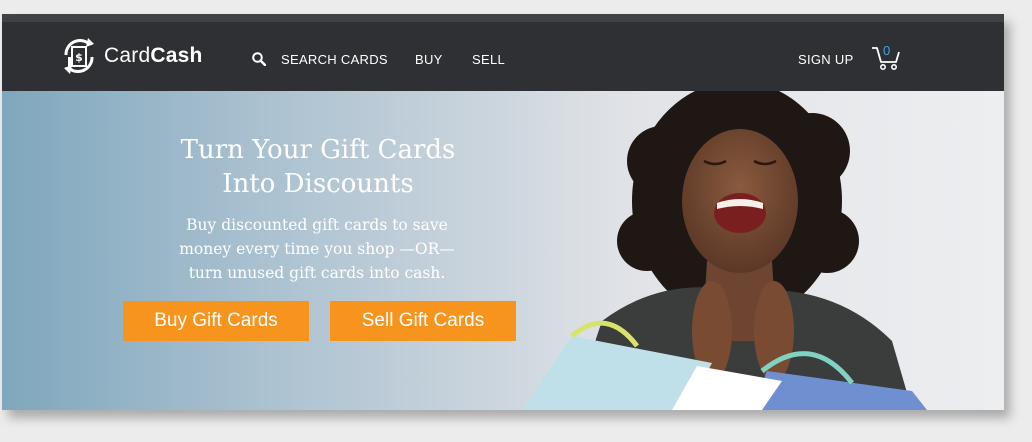 Image resolution: width=1032 pixels, height=442 pixels. What do you see at coordinates (423, 321) in the screenshot?
I see `sell-gift-cards-button: Sell Gift Cards` at bounding box center [423, 321].